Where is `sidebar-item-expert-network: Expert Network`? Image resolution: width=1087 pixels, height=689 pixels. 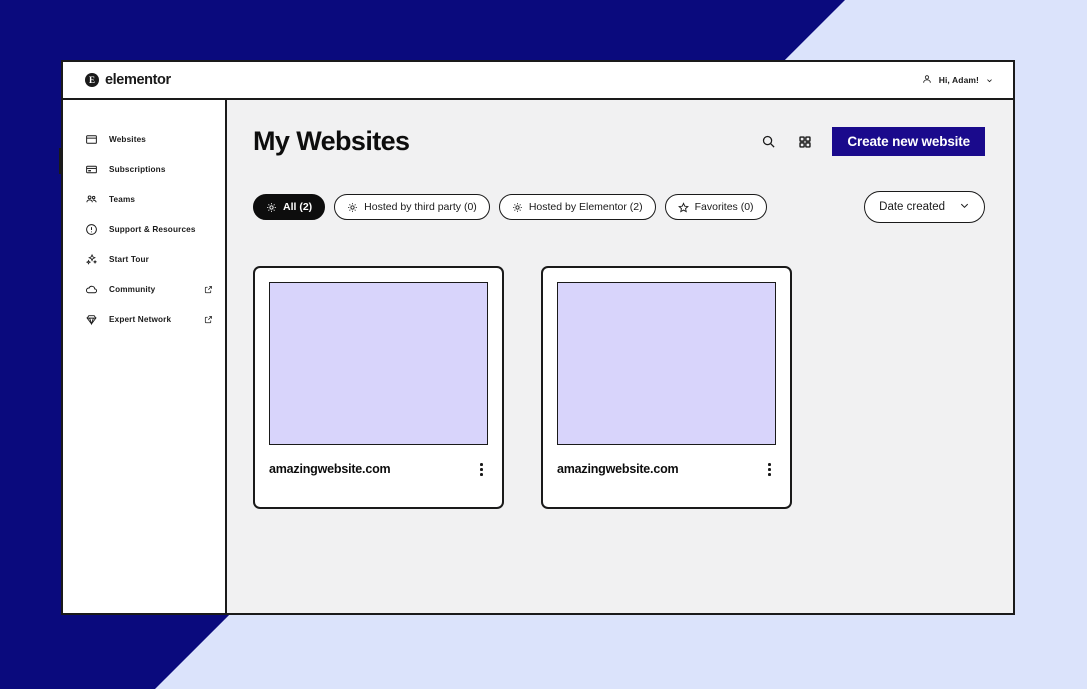
sidebar-item-expert-network: Expert Network is located at coordinates (144, 319).